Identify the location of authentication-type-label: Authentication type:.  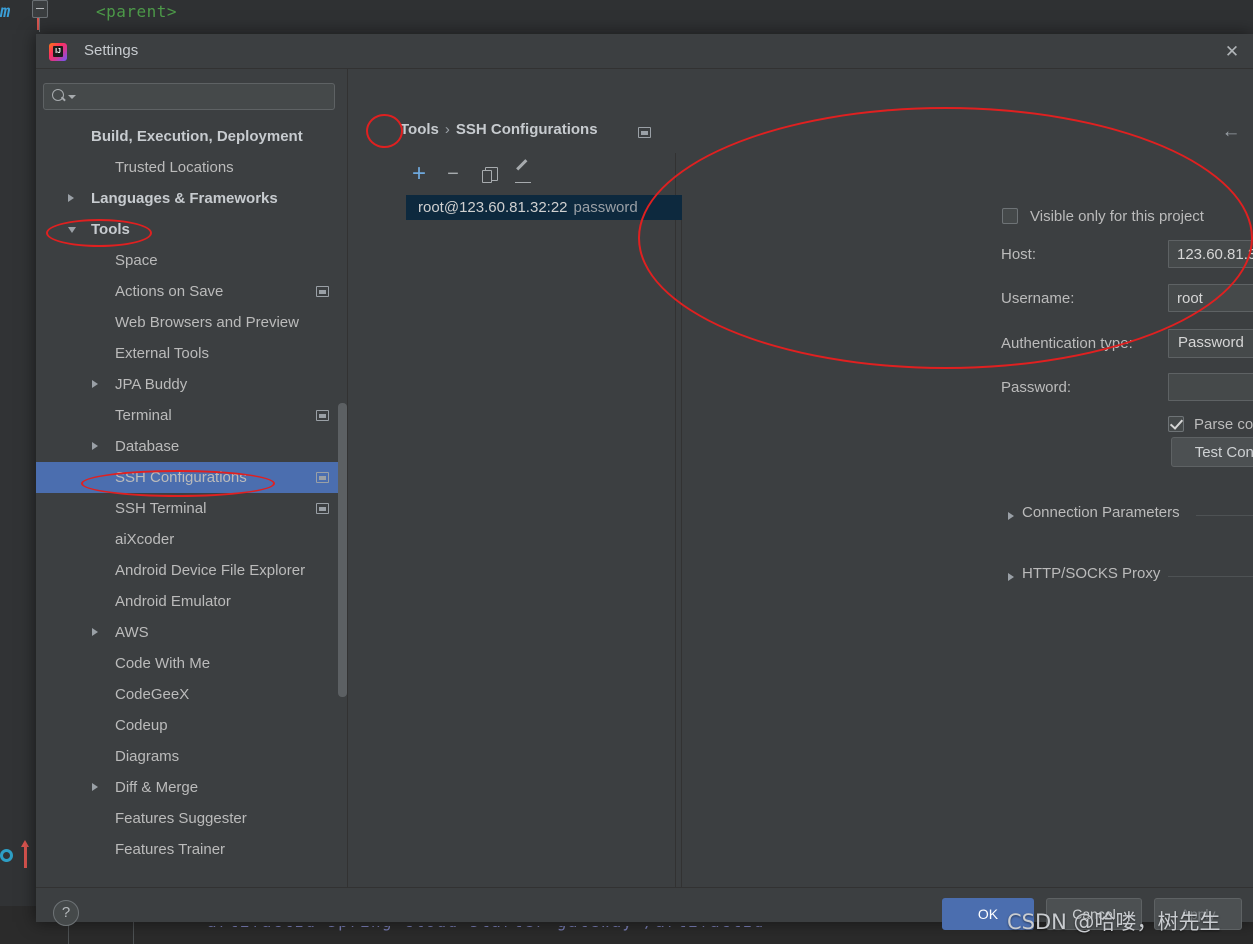
(1067, 343).